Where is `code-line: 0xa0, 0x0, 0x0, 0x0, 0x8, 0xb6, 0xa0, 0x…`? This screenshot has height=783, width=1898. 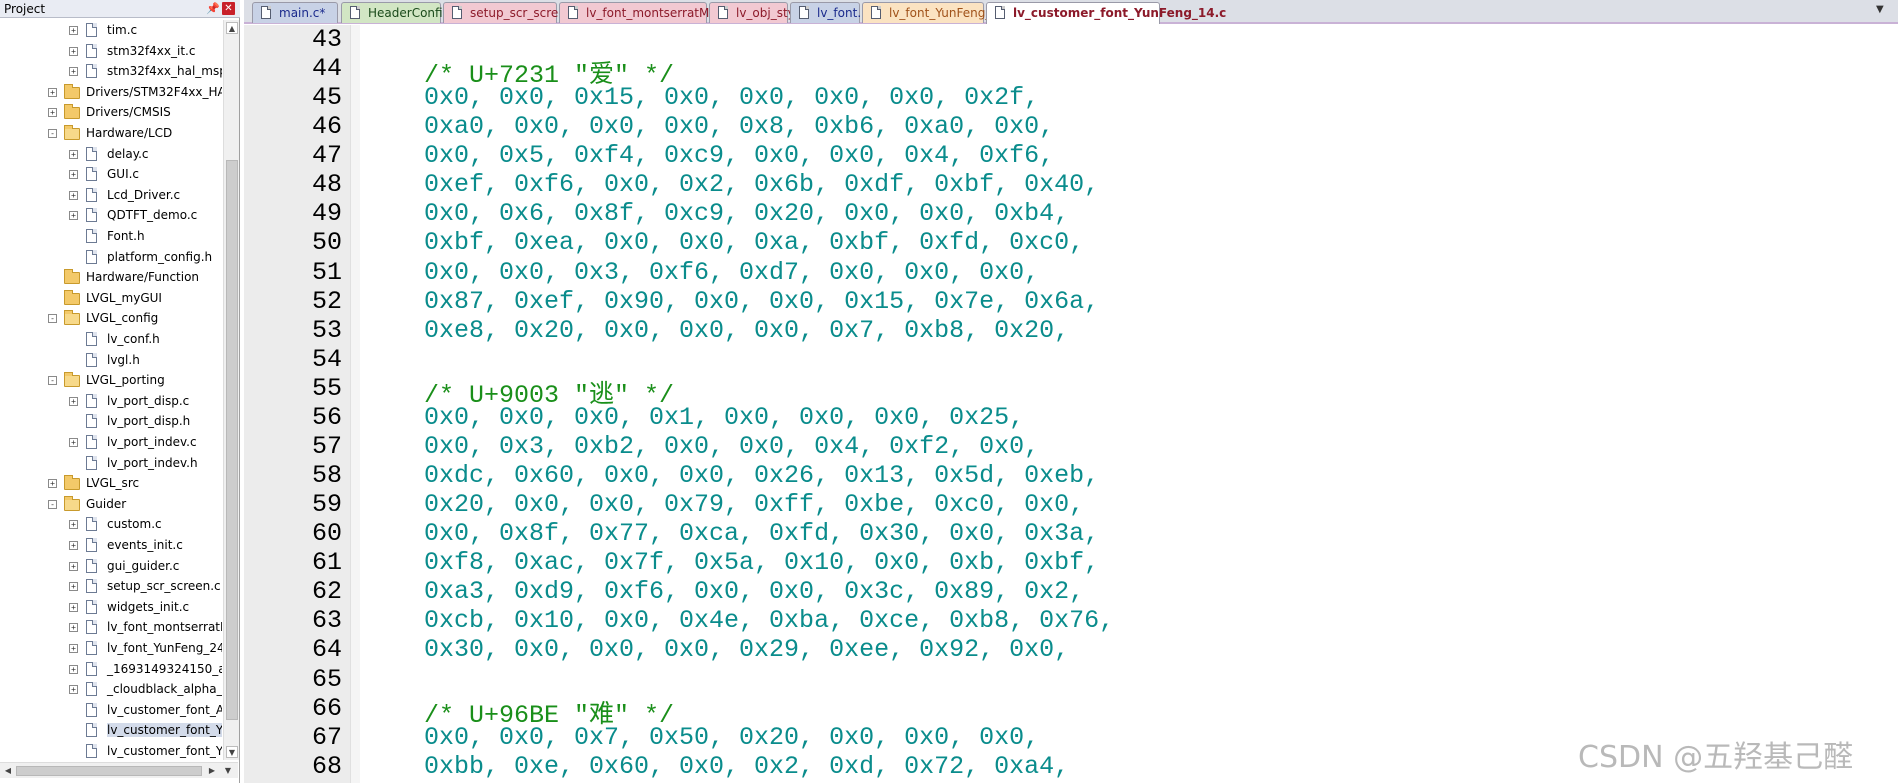 code-line: 0xa0, 0x0, 0x0, 0x0, 0x8, 0xb6, 0xa0, 0x… is located at coordinates (739, 126).